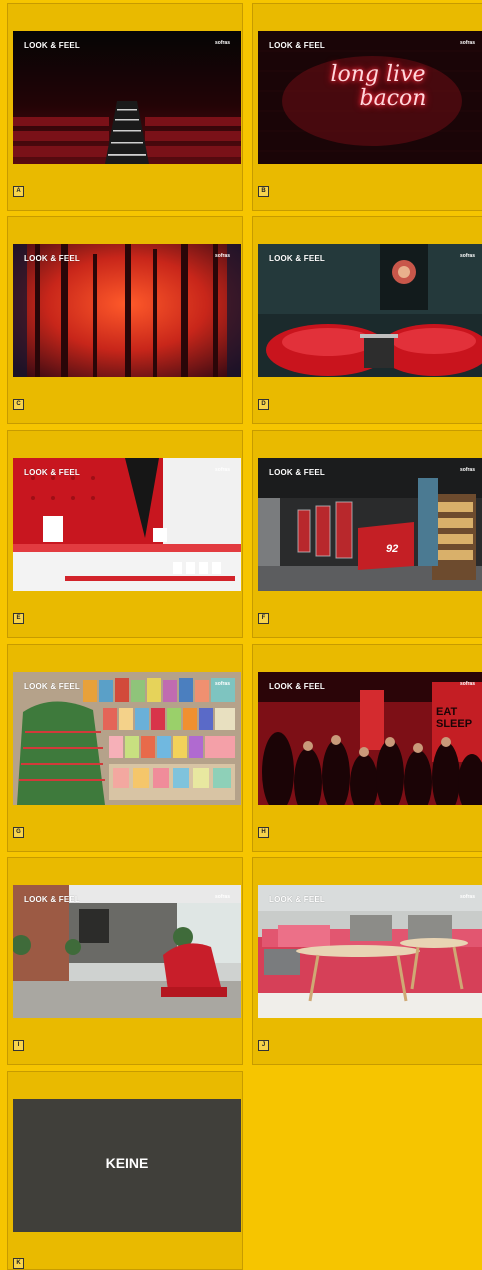 The height and width of the screenshot is (1270, 482). Describe the element at coordinates (263, 832) in the screenshot. I see `option-label-h: H` at that location.